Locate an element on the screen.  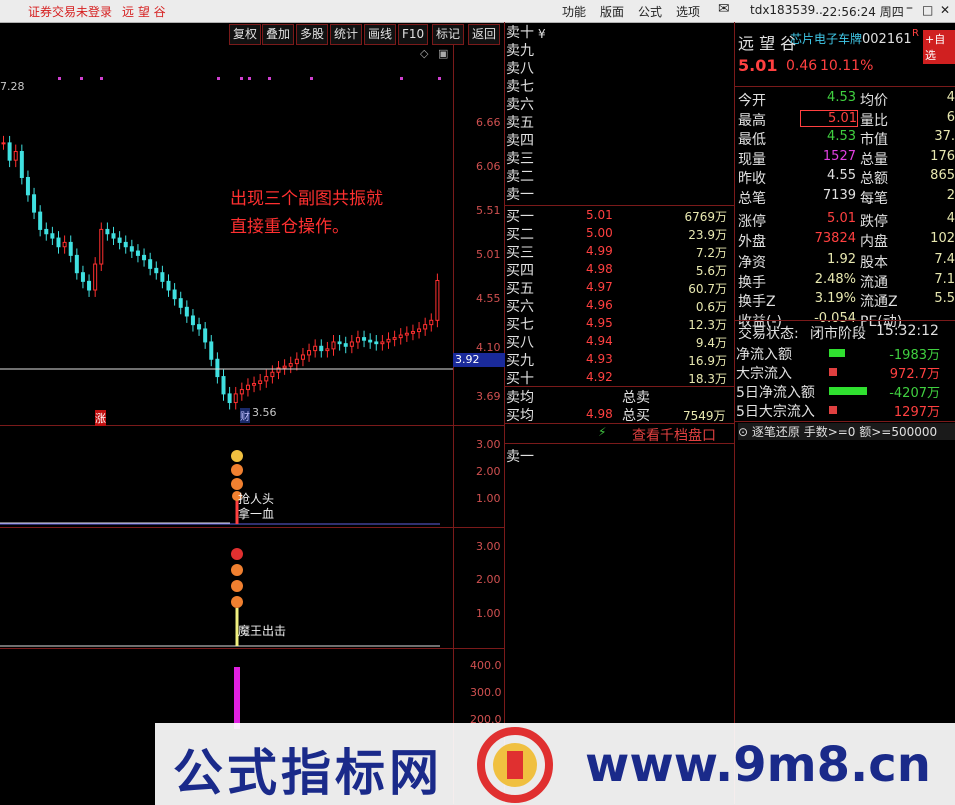
overlay-button: 叠加 is located at coordinates (278, 34).